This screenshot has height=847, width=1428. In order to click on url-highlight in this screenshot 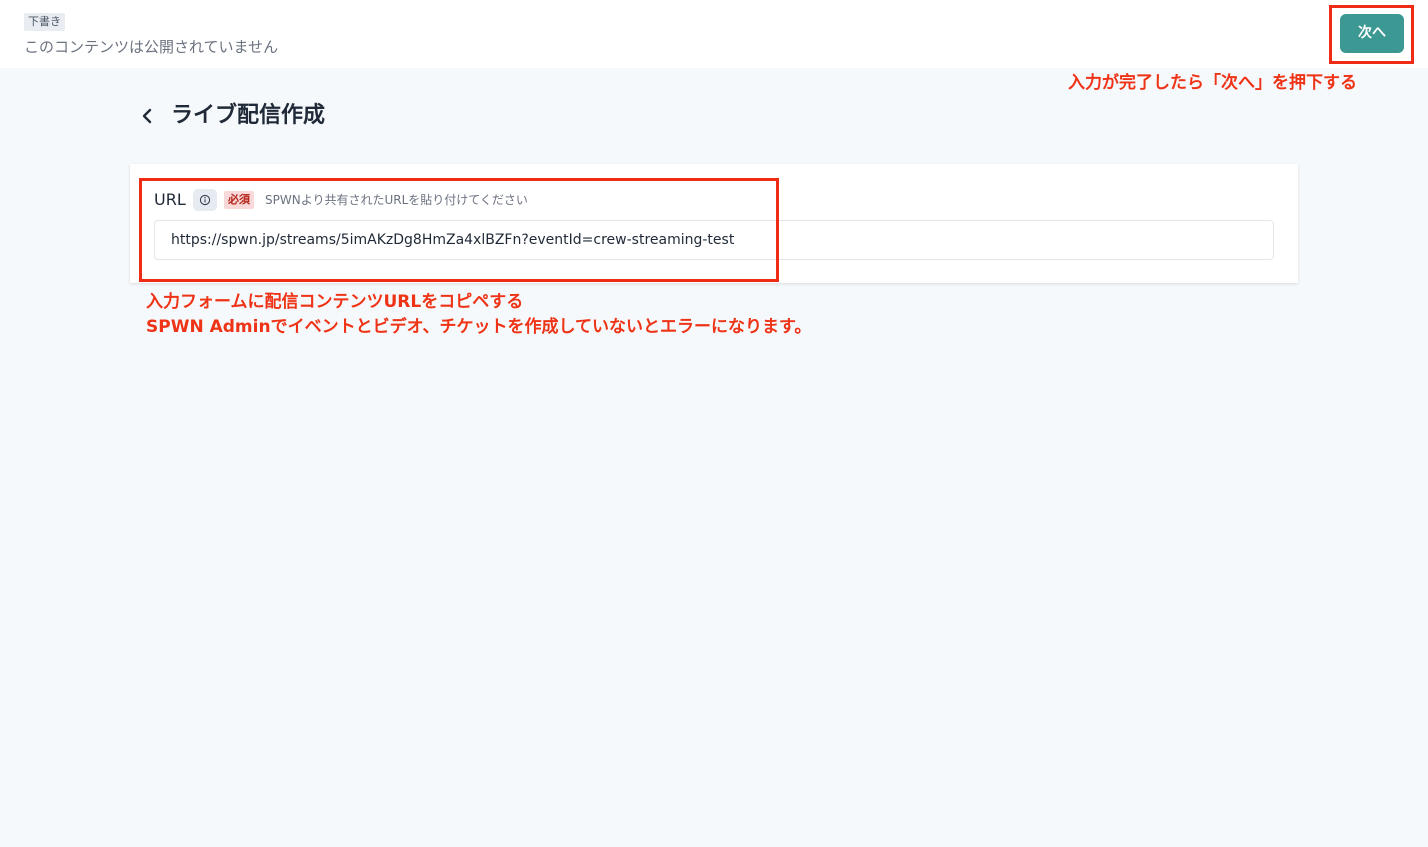, I will do `click(459, 230)`.